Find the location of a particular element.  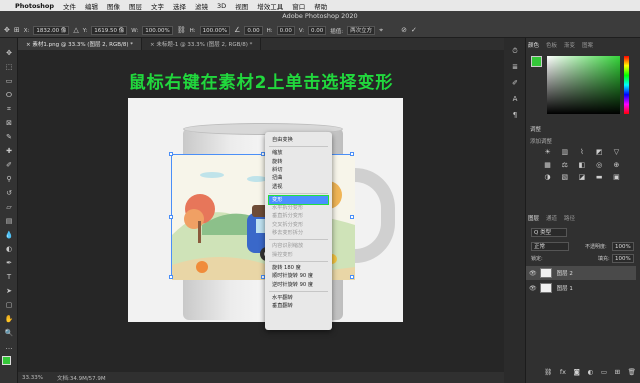

menu-image: 图像 is located at coordinates (113, 6).